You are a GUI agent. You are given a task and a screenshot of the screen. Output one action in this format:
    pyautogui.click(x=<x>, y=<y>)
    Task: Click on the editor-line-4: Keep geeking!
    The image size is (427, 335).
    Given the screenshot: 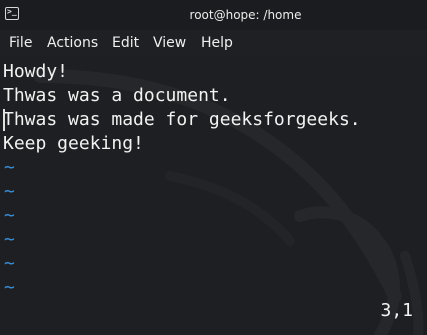 What is the action you would take?
    pyautogui.click(x=73, y=143)
    